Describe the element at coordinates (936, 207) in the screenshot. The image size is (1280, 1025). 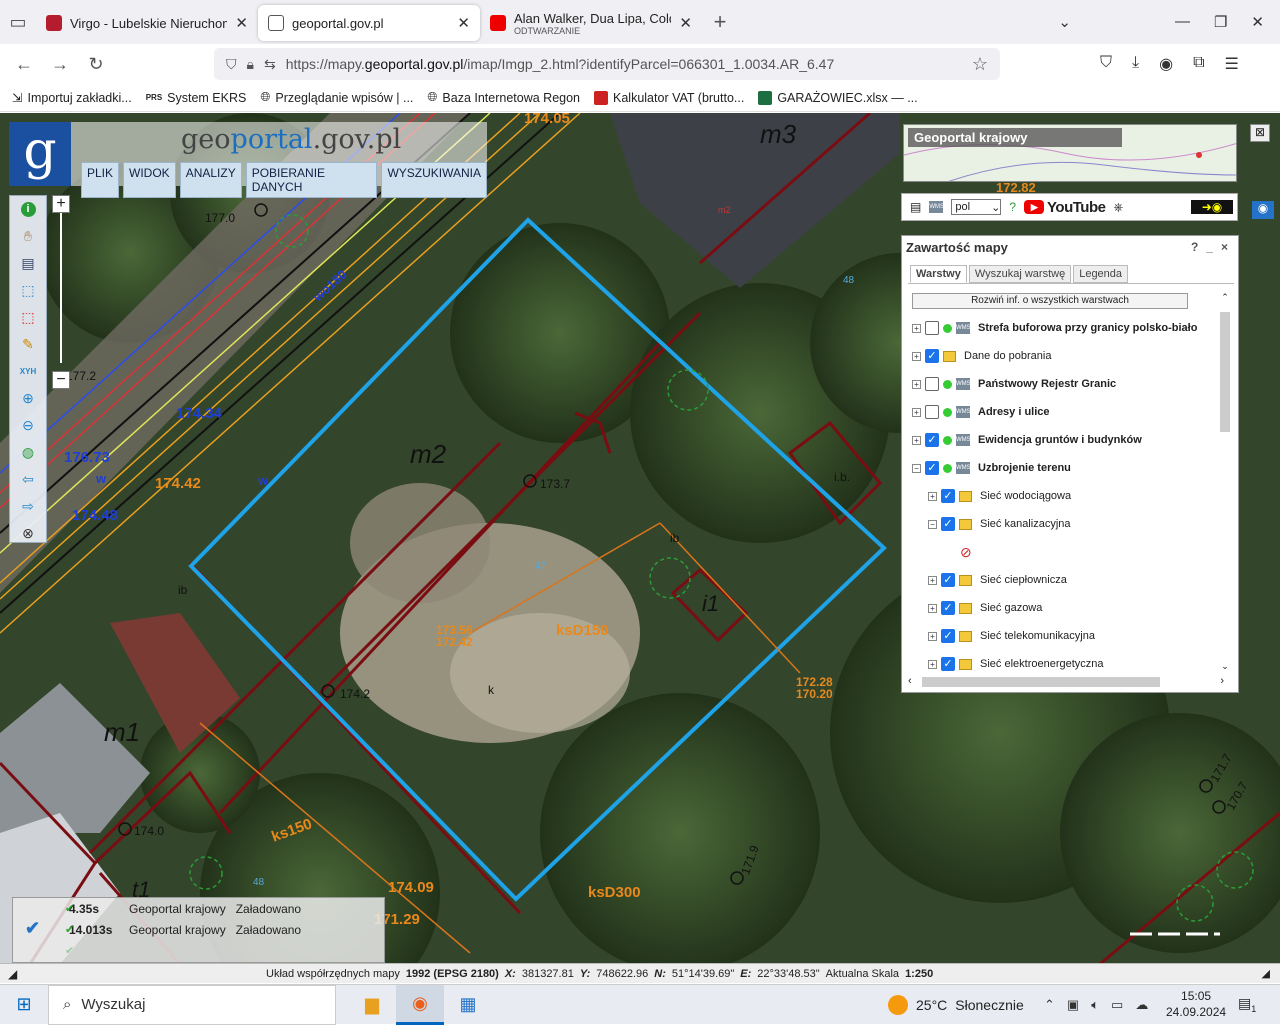
I see `wms-icon: WMS` at that location.